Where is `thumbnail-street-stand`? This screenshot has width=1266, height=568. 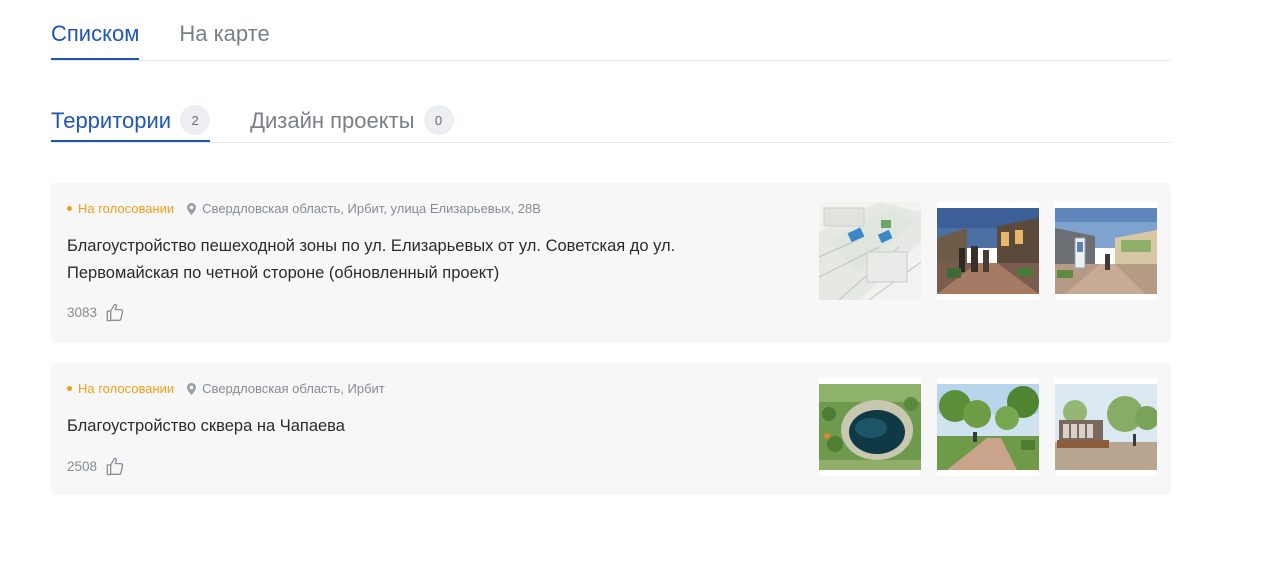 thumbnail-street-stand is located at coordinates (1106, 251).